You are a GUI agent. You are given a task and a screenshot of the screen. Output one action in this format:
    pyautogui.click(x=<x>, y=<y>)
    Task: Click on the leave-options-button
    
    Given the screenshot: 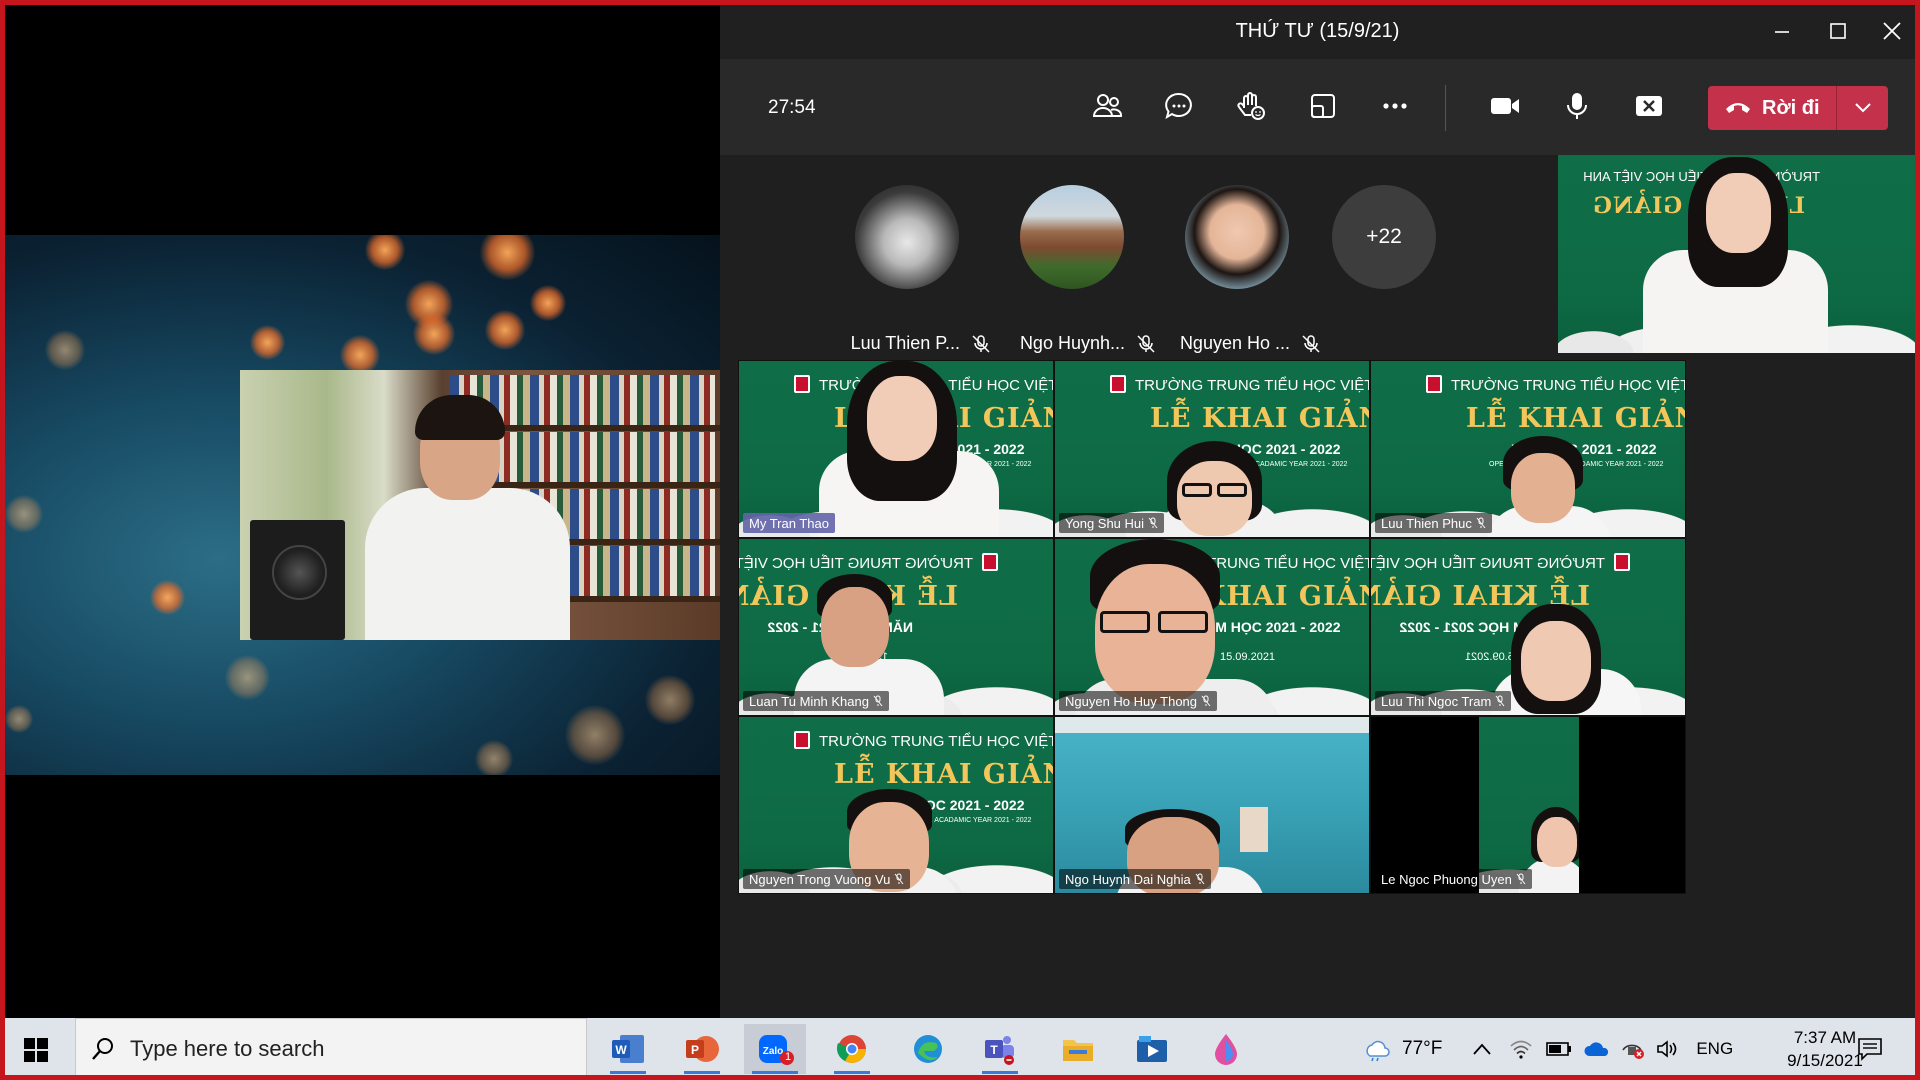 What is the action you would take?
    pyautogui.click(x=1862, y=108)
    